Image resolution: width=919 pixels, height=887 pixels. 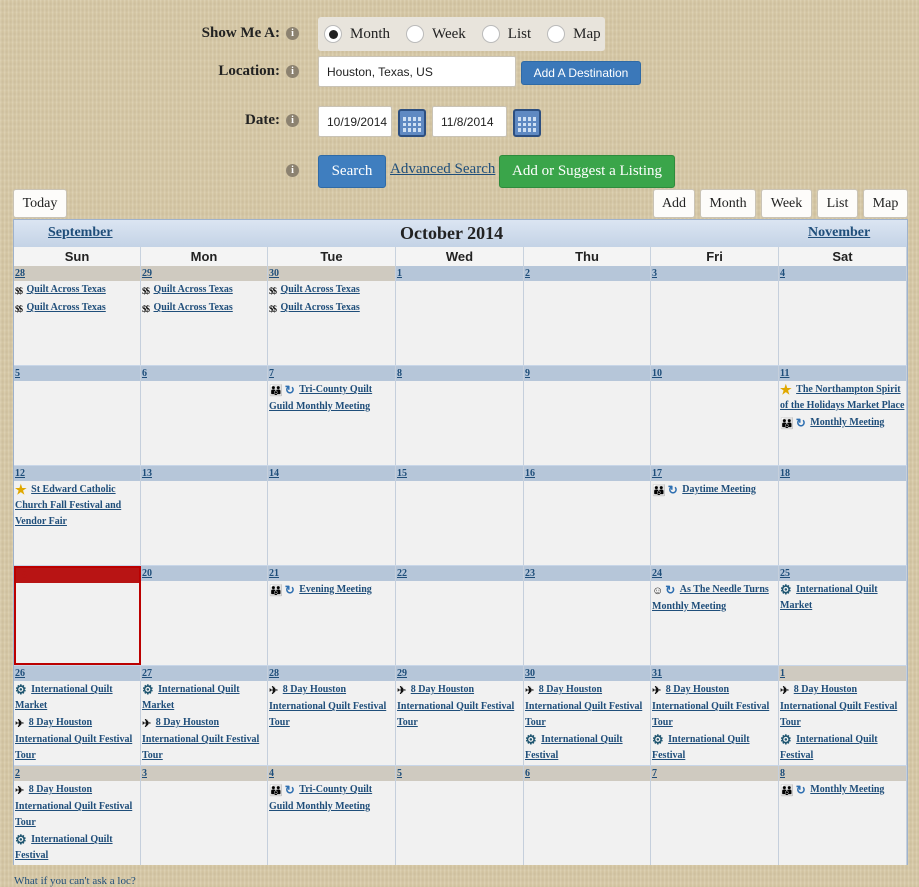 I want to click on day-number: 27, so click(x=204, y=673).